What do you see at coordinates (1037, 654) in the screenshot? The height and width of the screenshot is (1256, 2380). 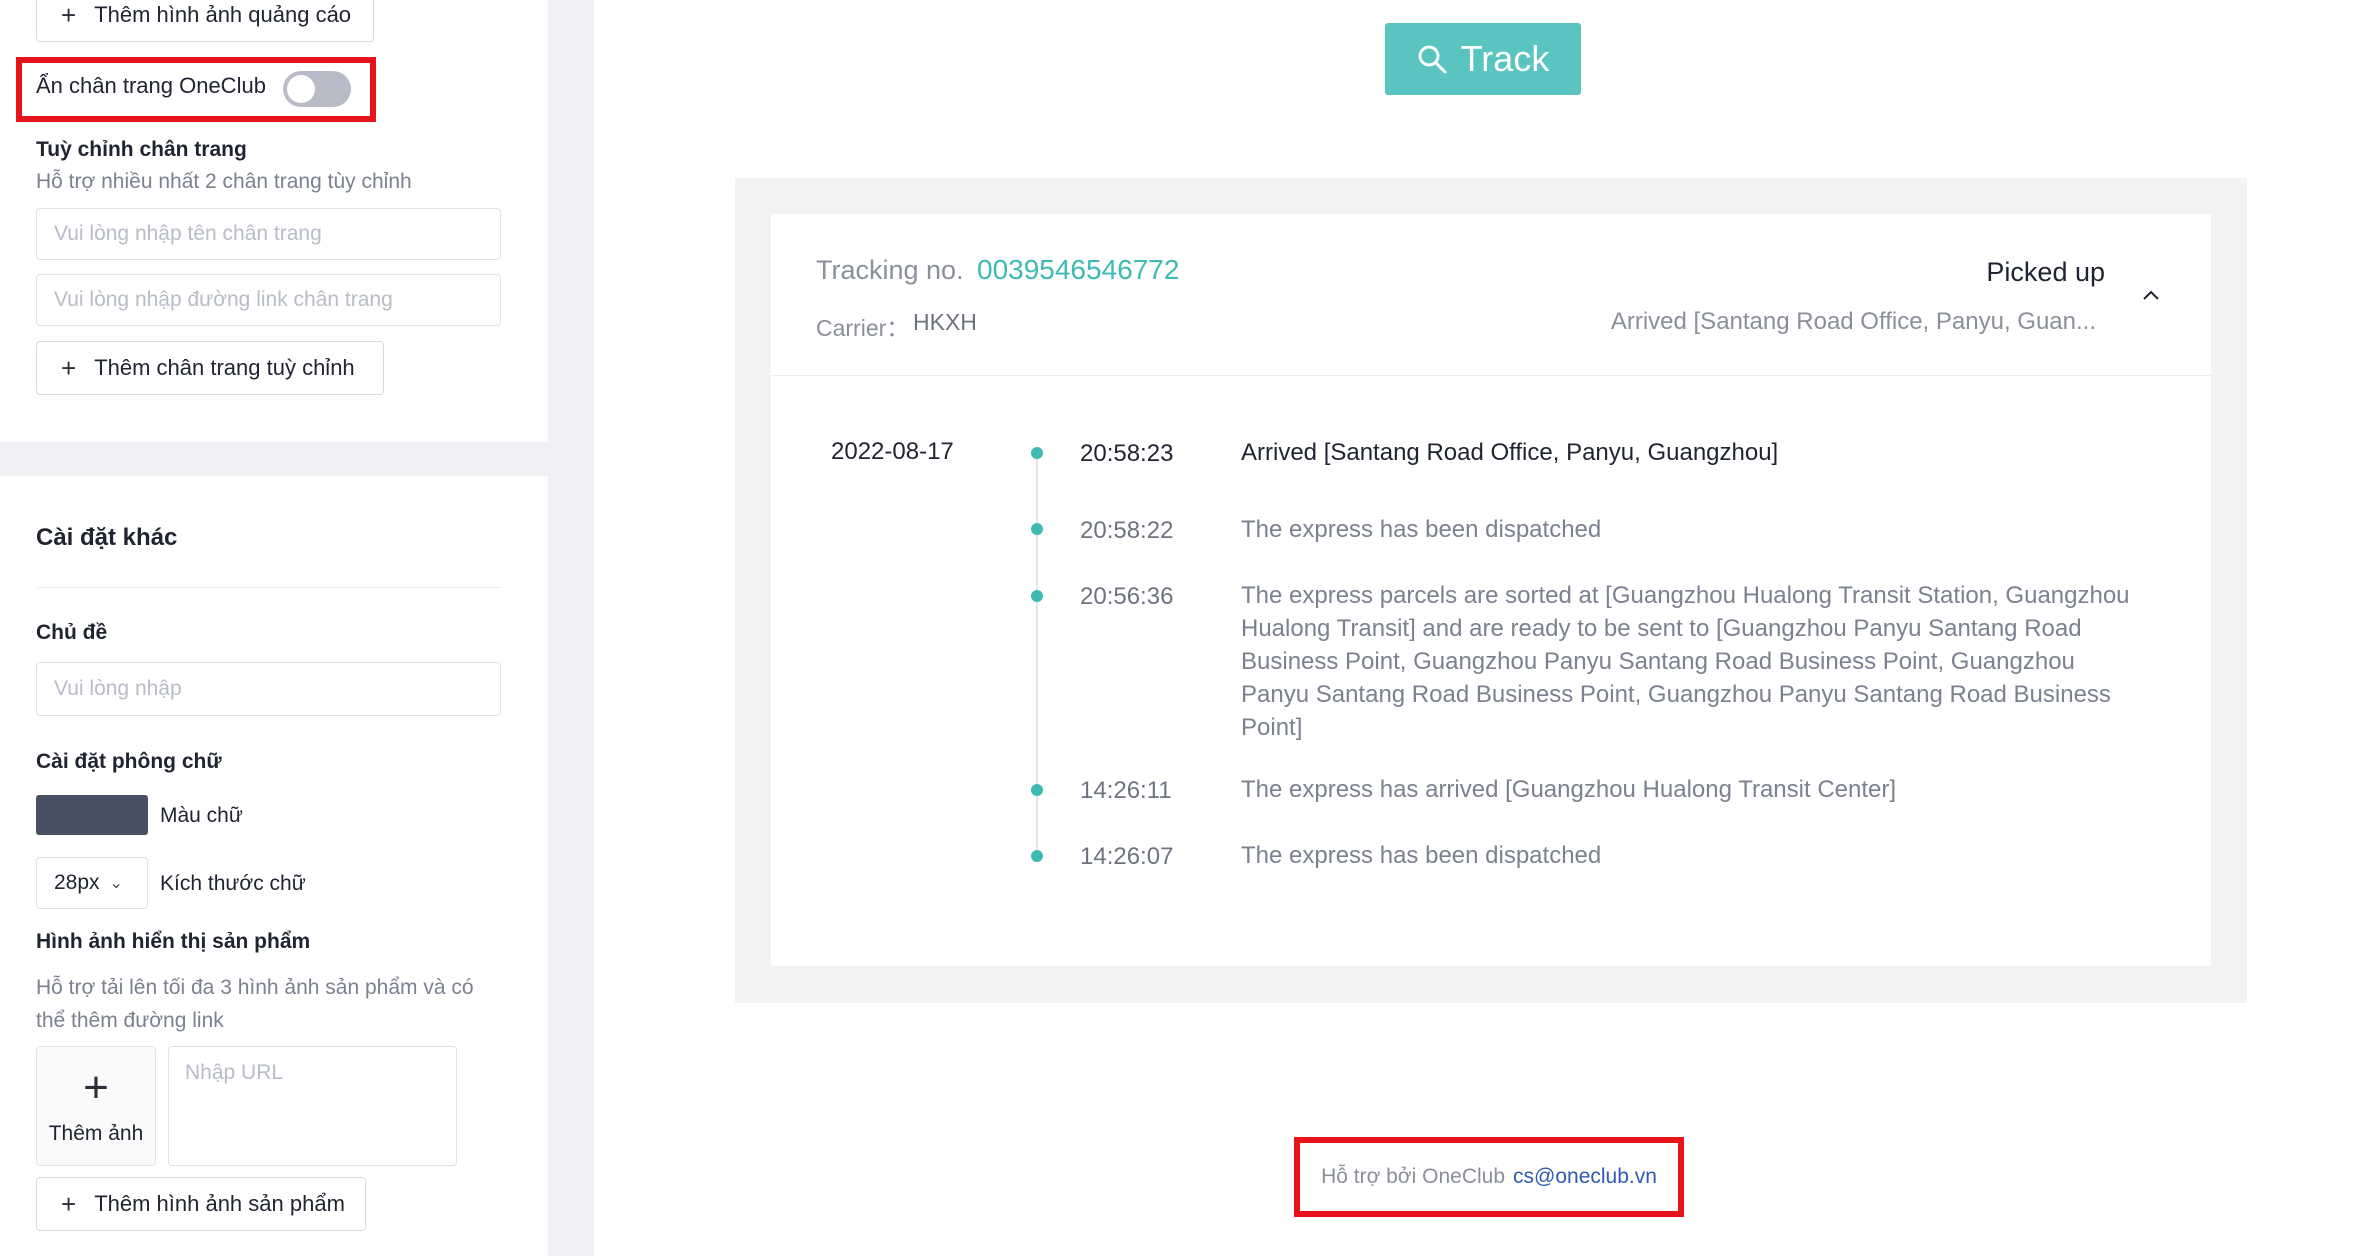 I see `timeline-line` at bounding box center [1037, 654].